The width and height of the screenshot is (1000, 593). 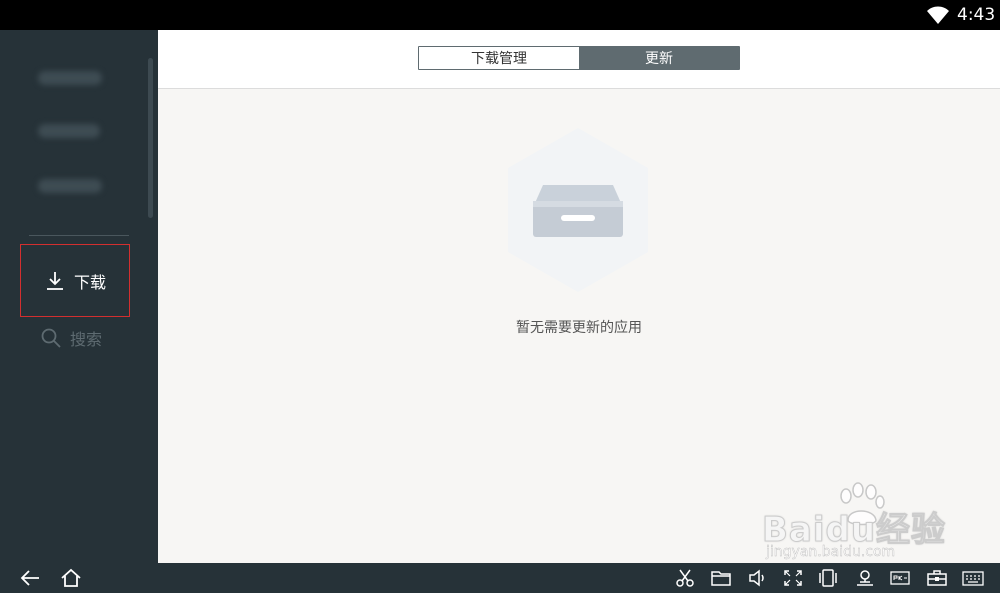 What do you see at coordinates (578, 210) in the screenshot?
I see `empty-drawer-icon` at bounding box center [578, 210].